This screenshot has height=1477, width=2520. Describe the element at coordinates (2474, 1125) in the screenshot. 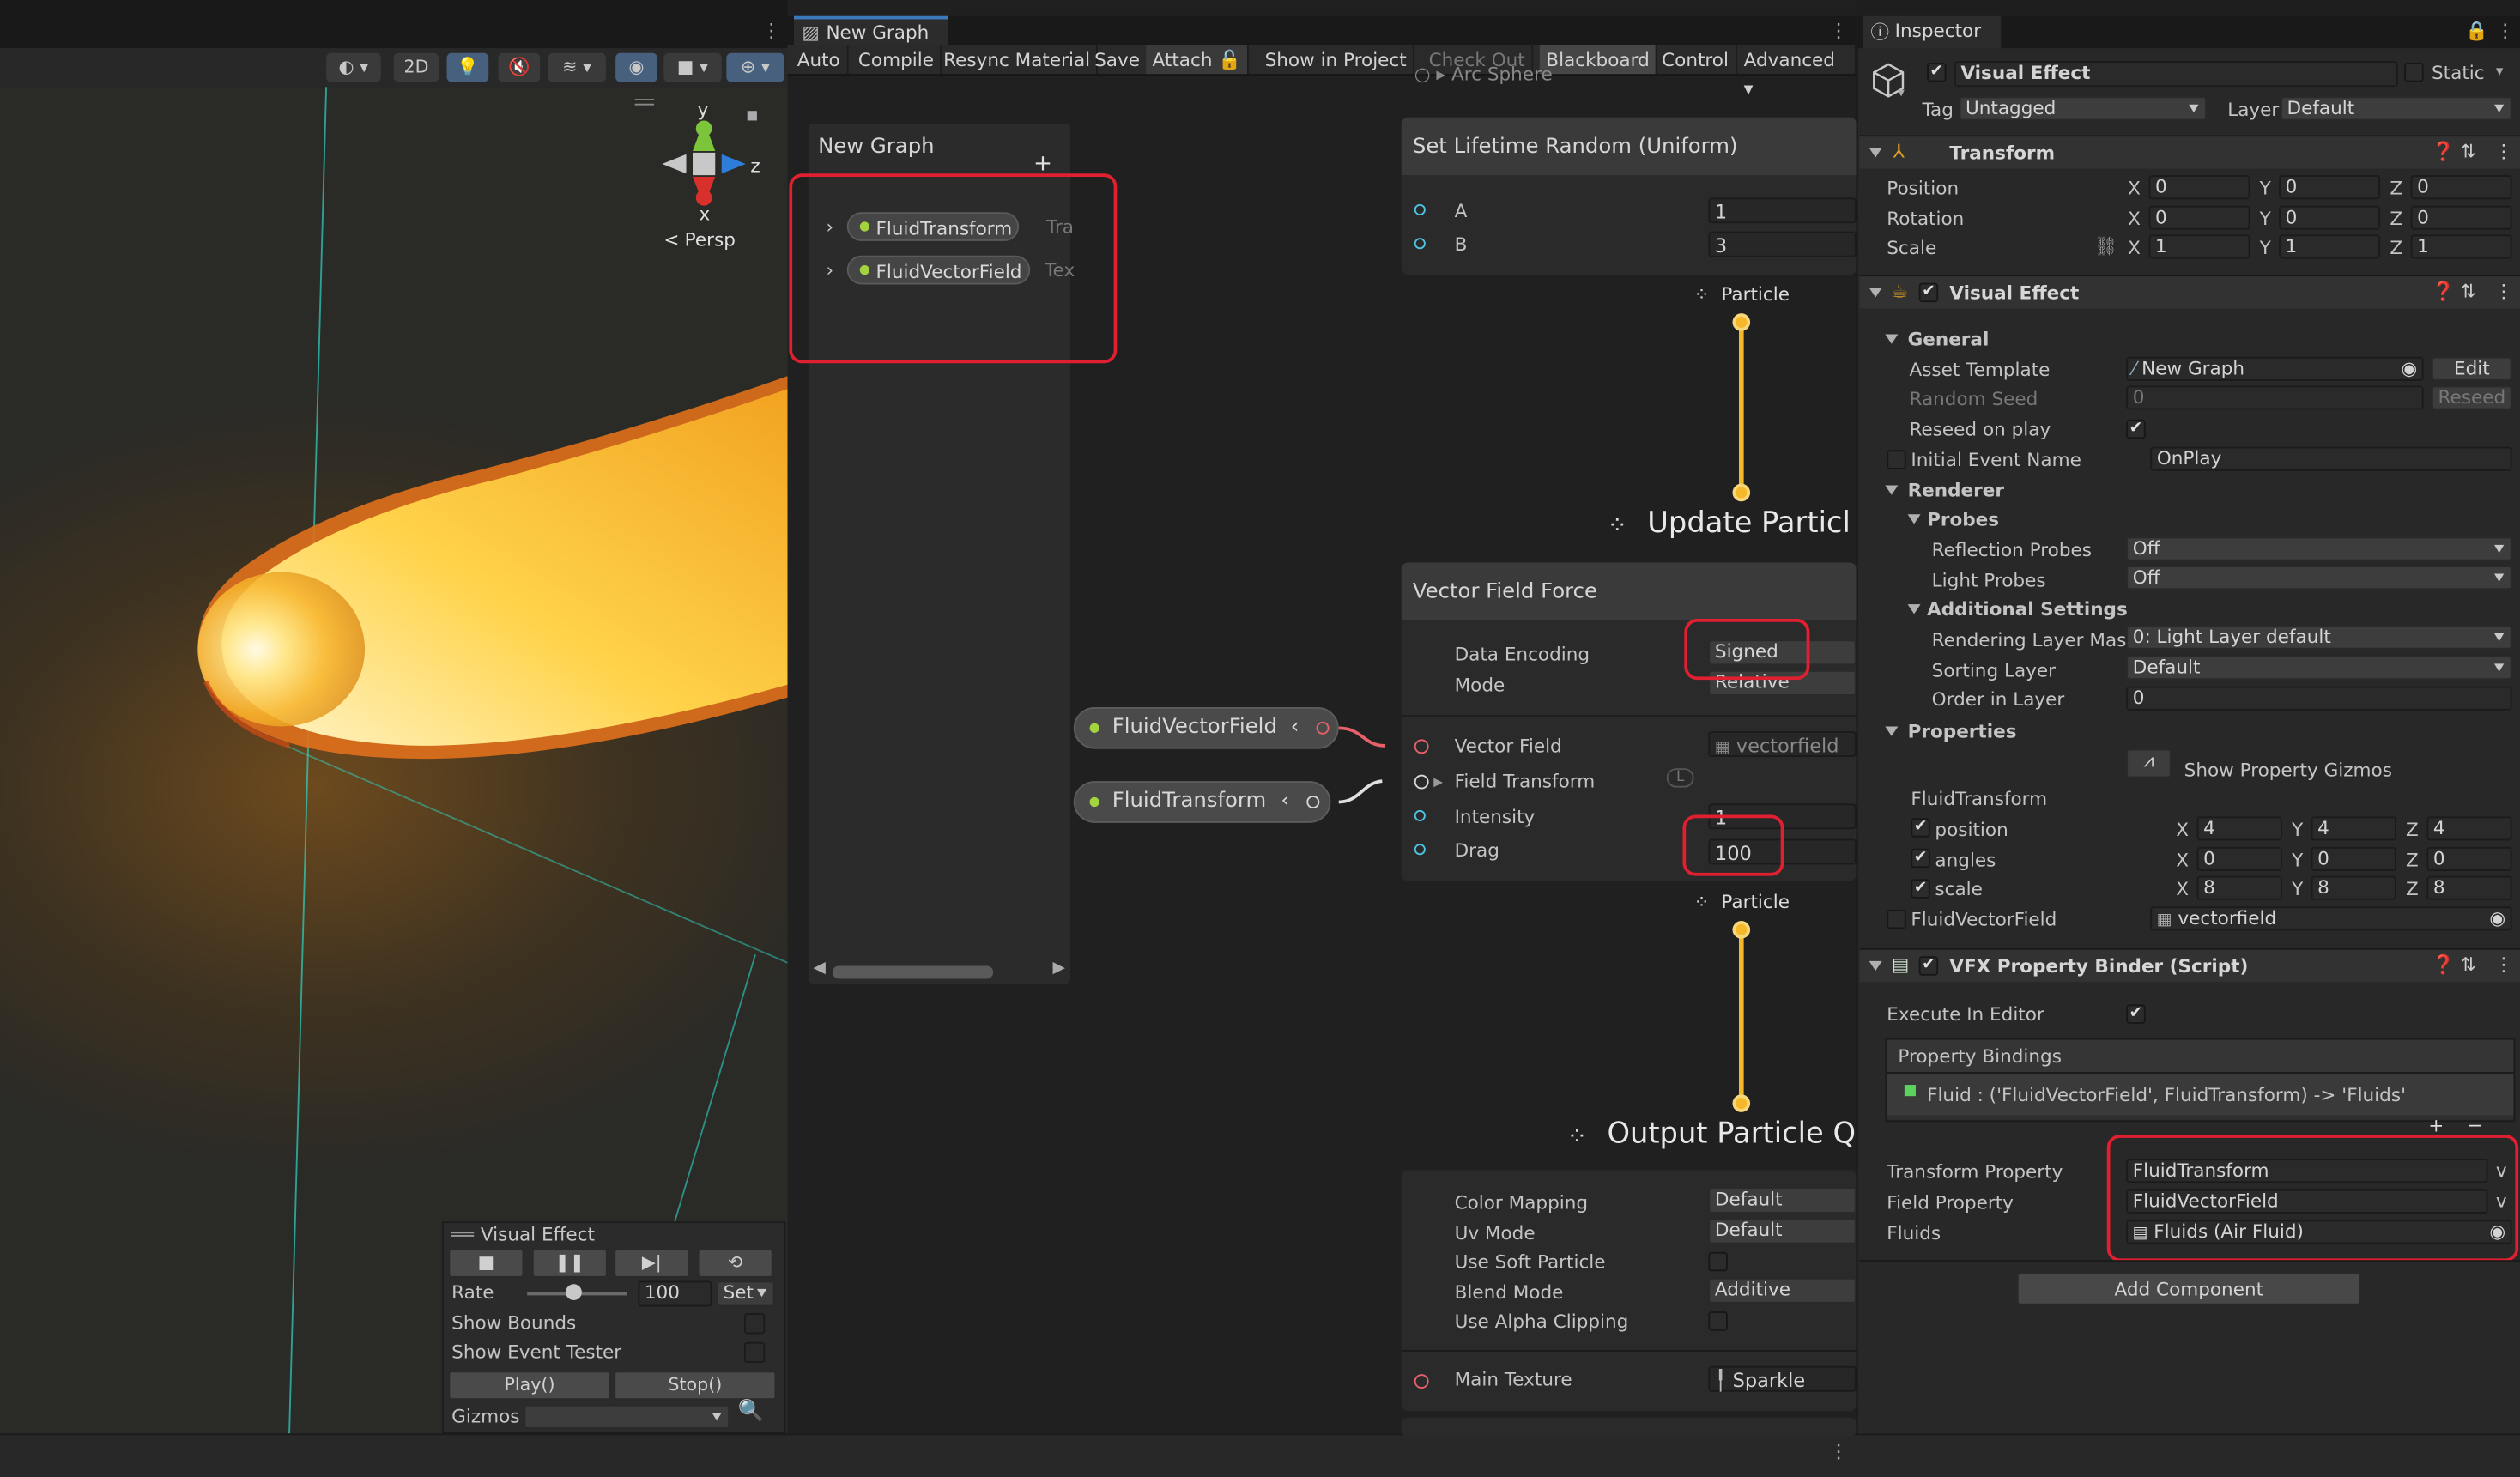

I see `remove-binding-button: −` at that location.